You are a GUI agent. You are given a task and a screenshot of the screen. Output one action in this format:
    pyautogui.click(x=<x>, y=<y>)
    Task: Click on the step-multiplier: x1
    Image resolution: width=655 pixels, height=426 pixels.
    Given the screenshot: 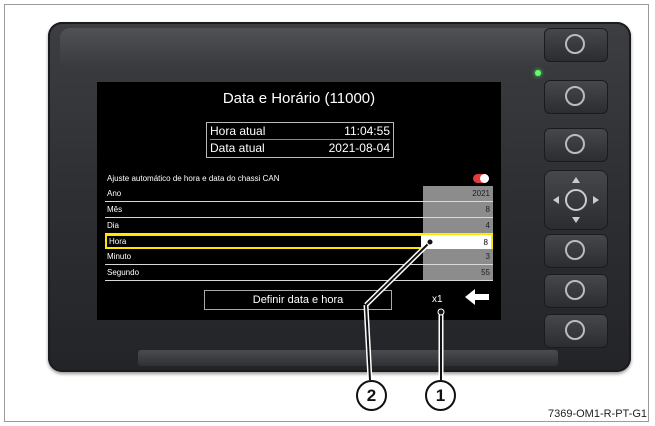 What is the action you would take?
    pyautogui.click(x=437, y=299)
    